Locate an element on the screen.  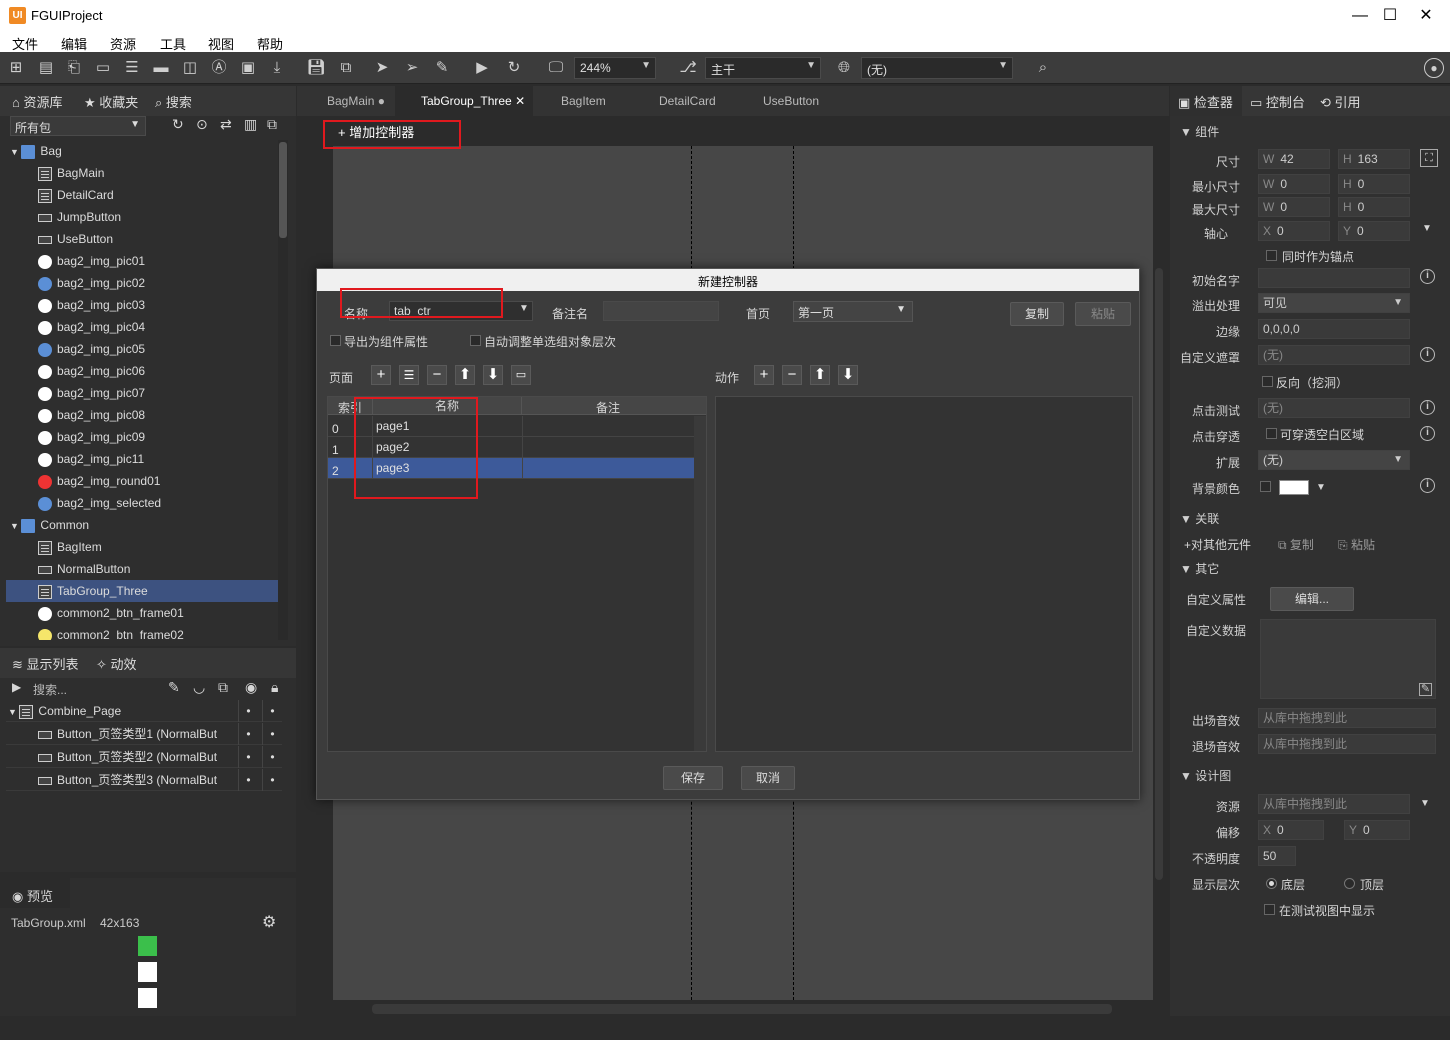
init-name-input is located at coordinates (1334, 278).